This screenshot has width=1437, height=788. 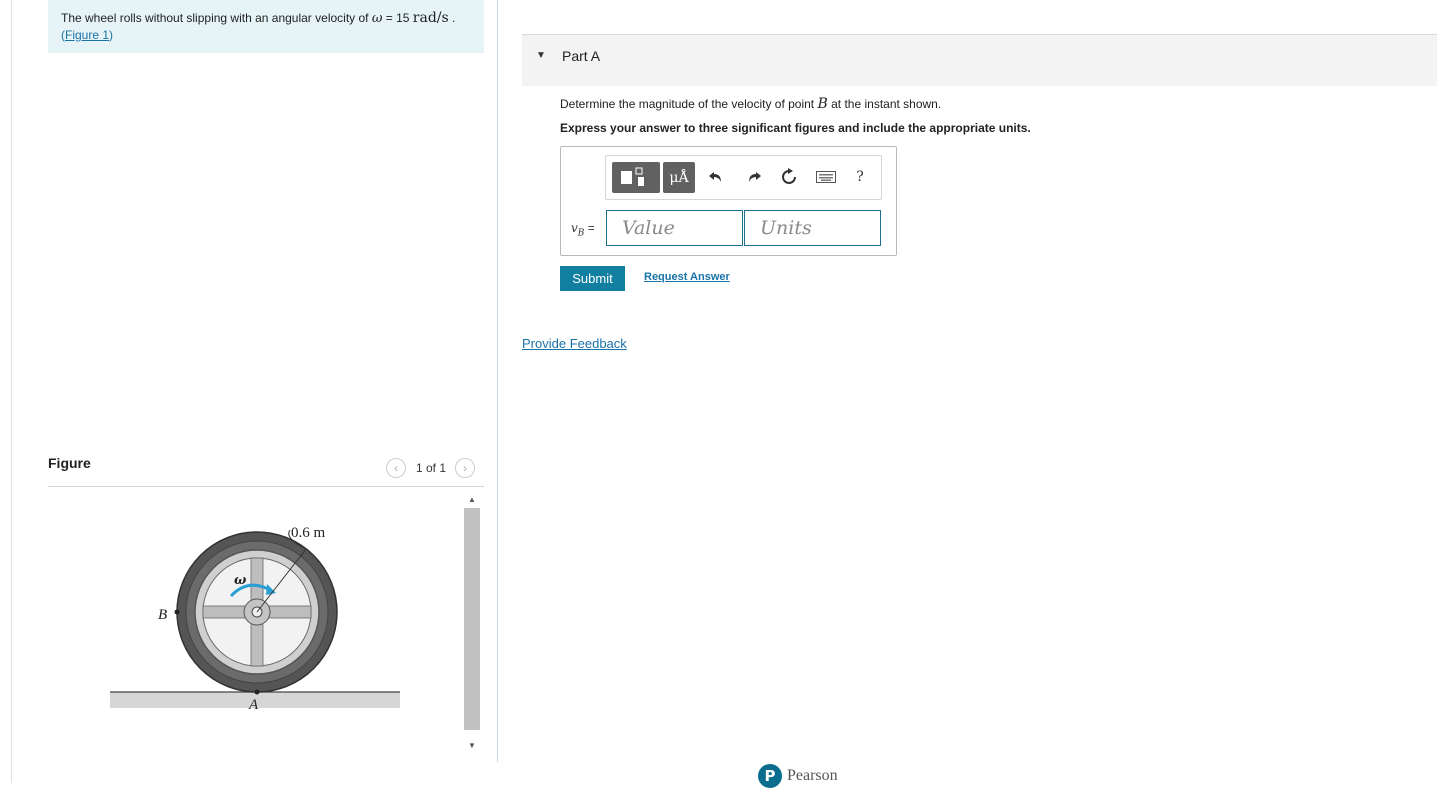 I want to click on chevron-left-icon: ‹, so click(x=396, y=468).